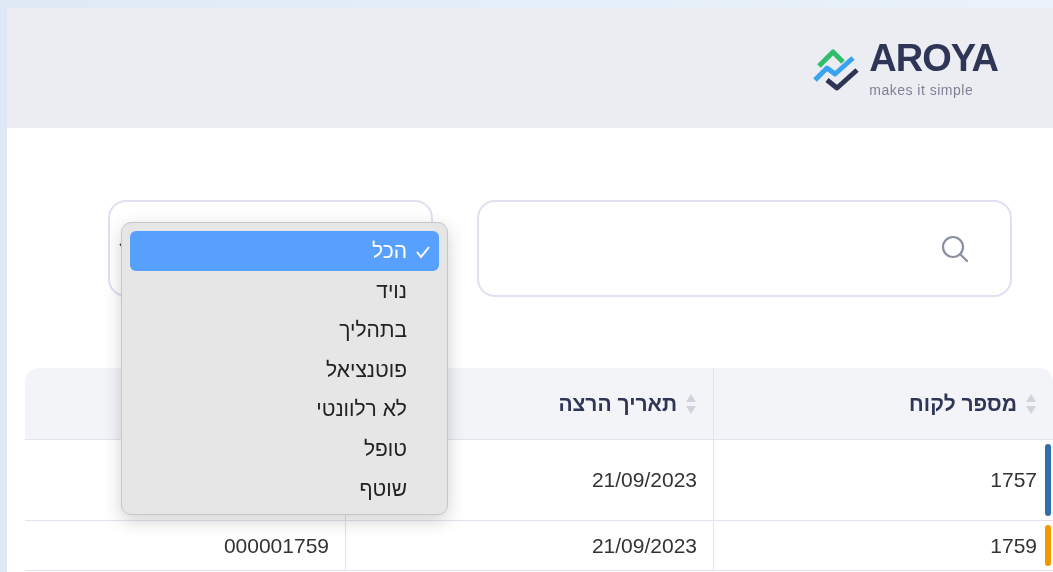  Describe the element at coordinates (1013, 480) in the screenshot. I see `table-cell-text: 1757` at that location.